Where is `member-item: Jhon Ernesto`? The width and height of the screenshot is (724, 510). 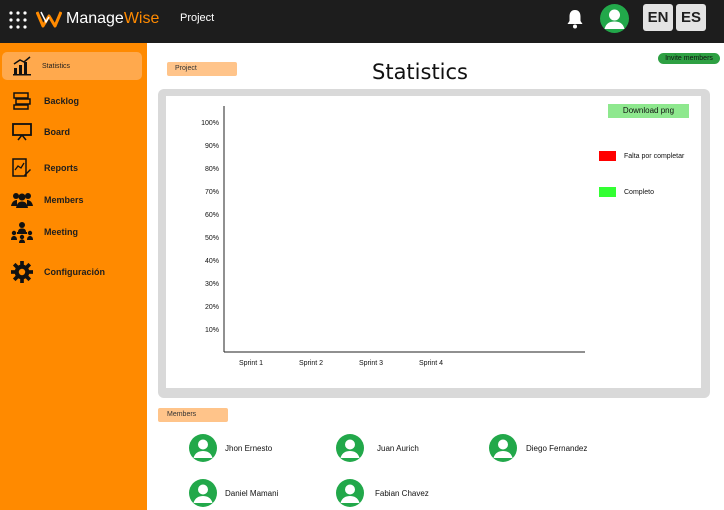
member-item: Jhon Ernesto is located at coordinates (230, 448).